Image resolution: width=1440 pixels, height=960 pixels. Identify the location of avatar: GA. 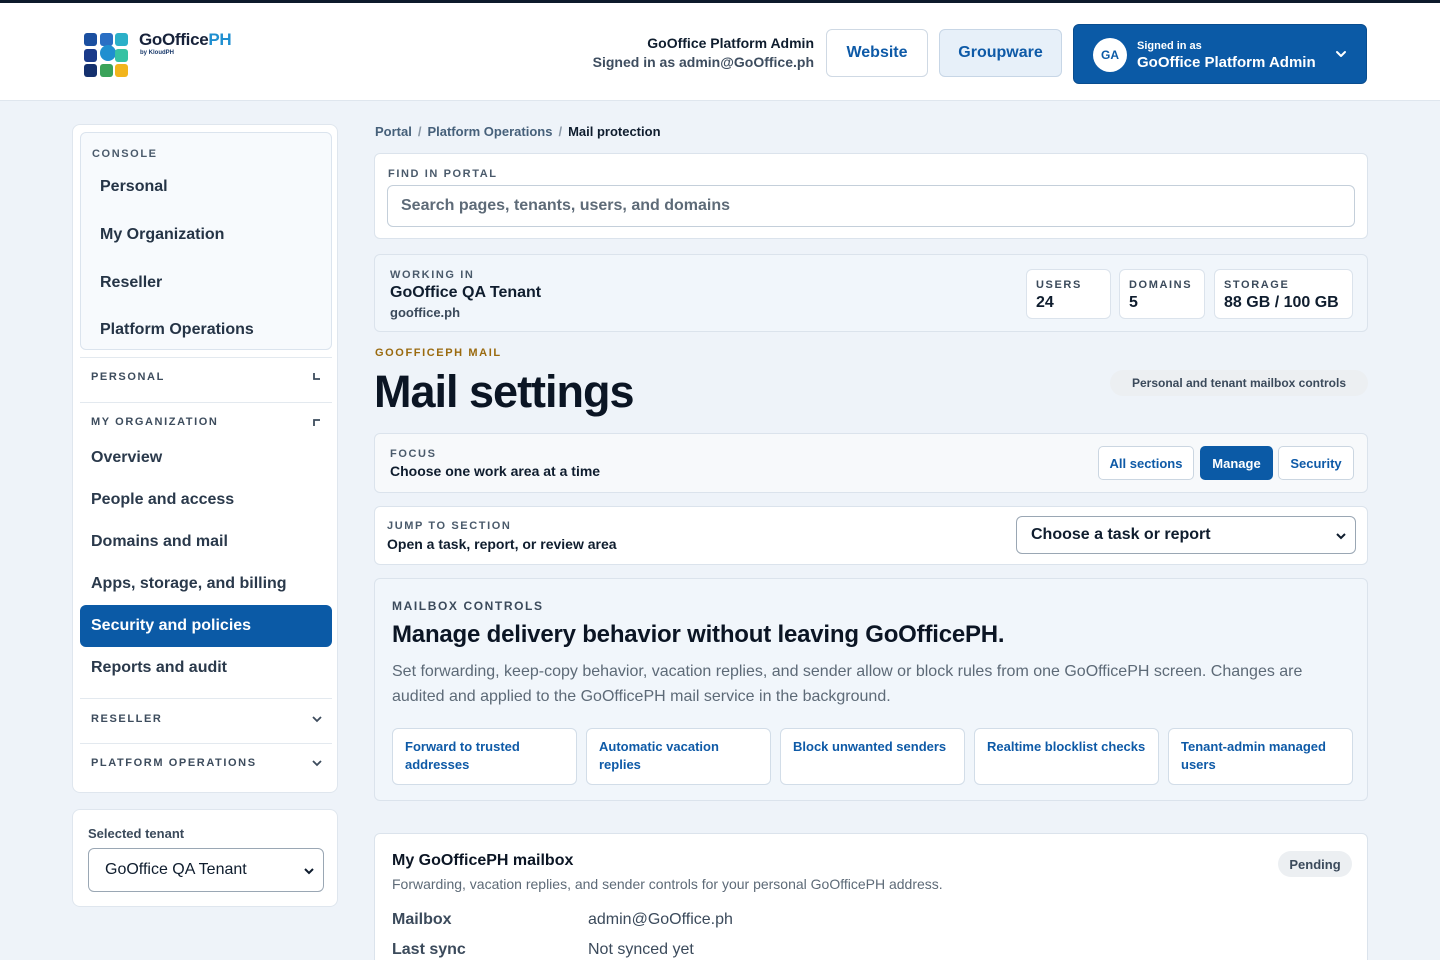
(1110, 55).